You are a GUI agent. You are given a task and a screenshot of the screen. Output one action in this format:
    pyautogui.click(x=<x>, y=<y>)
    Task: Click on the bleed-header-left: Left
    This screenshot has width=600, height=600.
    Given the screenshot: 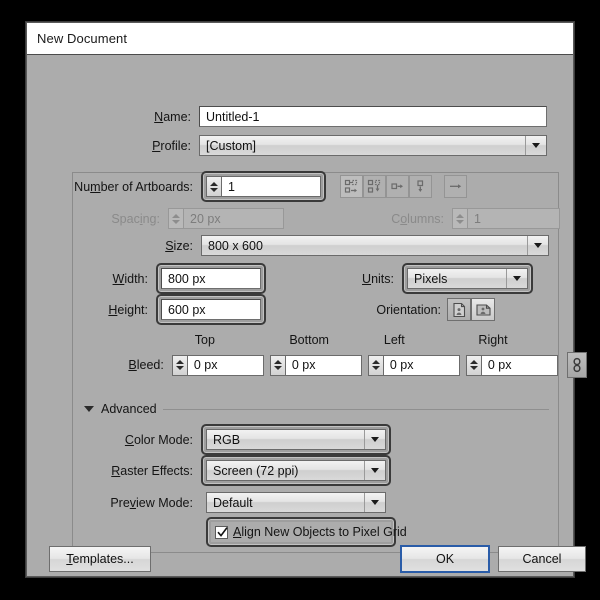 What is the action you would take?
    pyautogui.click(x=394, y=340)
    